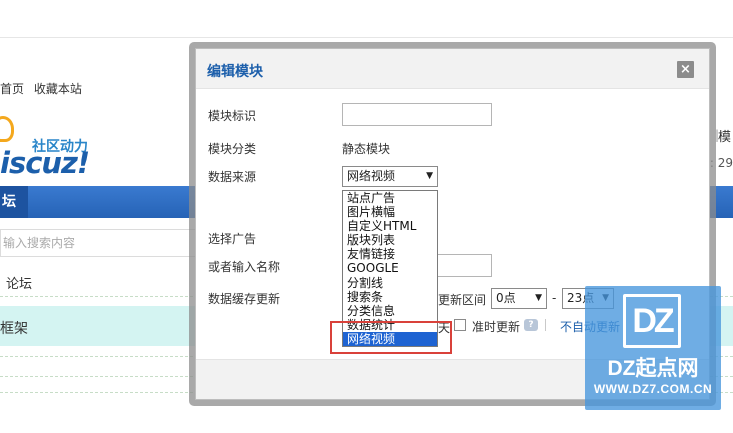  Describe the element at coordinates (14, 329) in the screenshot. I see `frame-label: 框架` at that location.